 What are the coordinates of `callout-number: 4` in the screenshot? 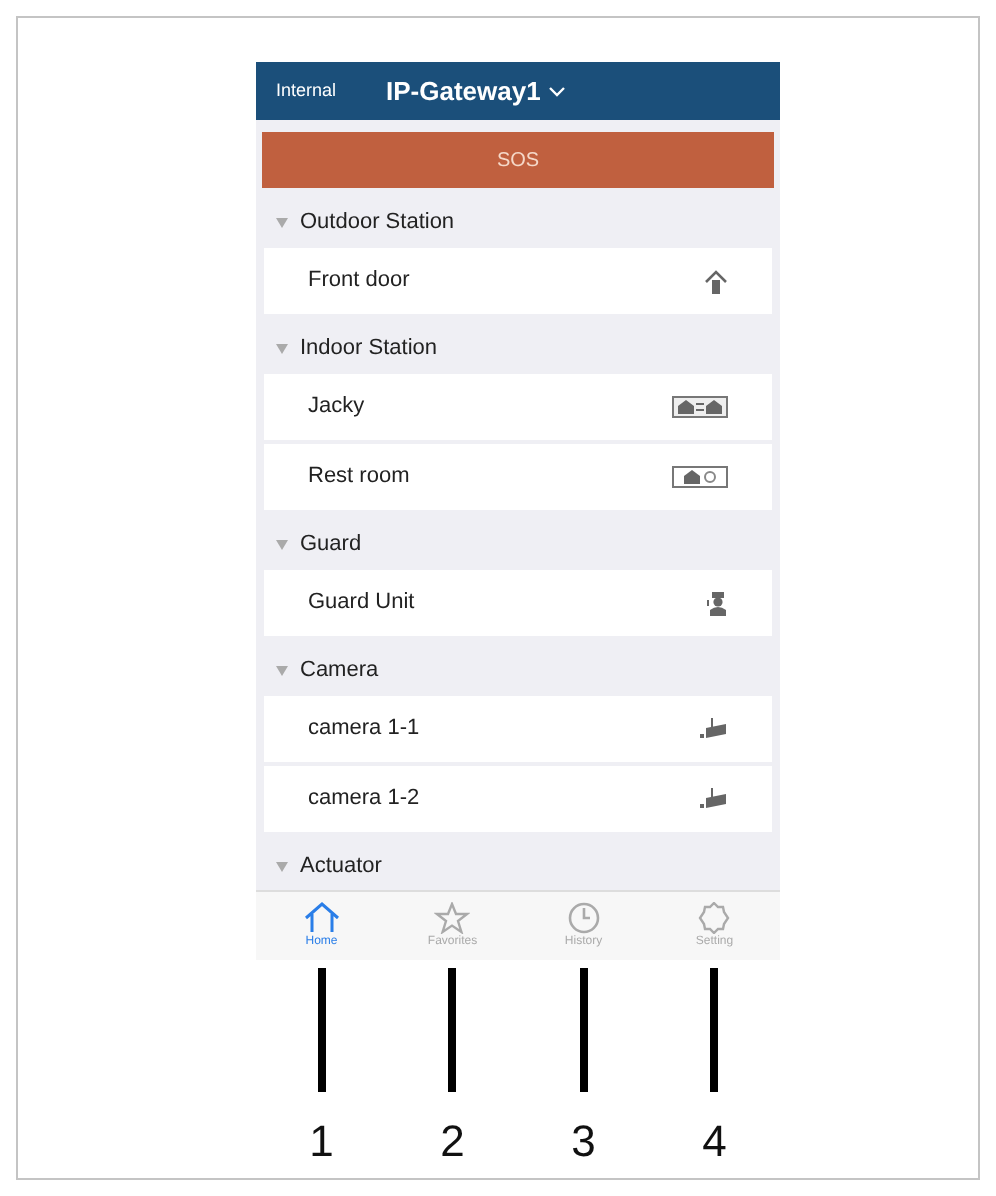 It's located at (714, 1142).